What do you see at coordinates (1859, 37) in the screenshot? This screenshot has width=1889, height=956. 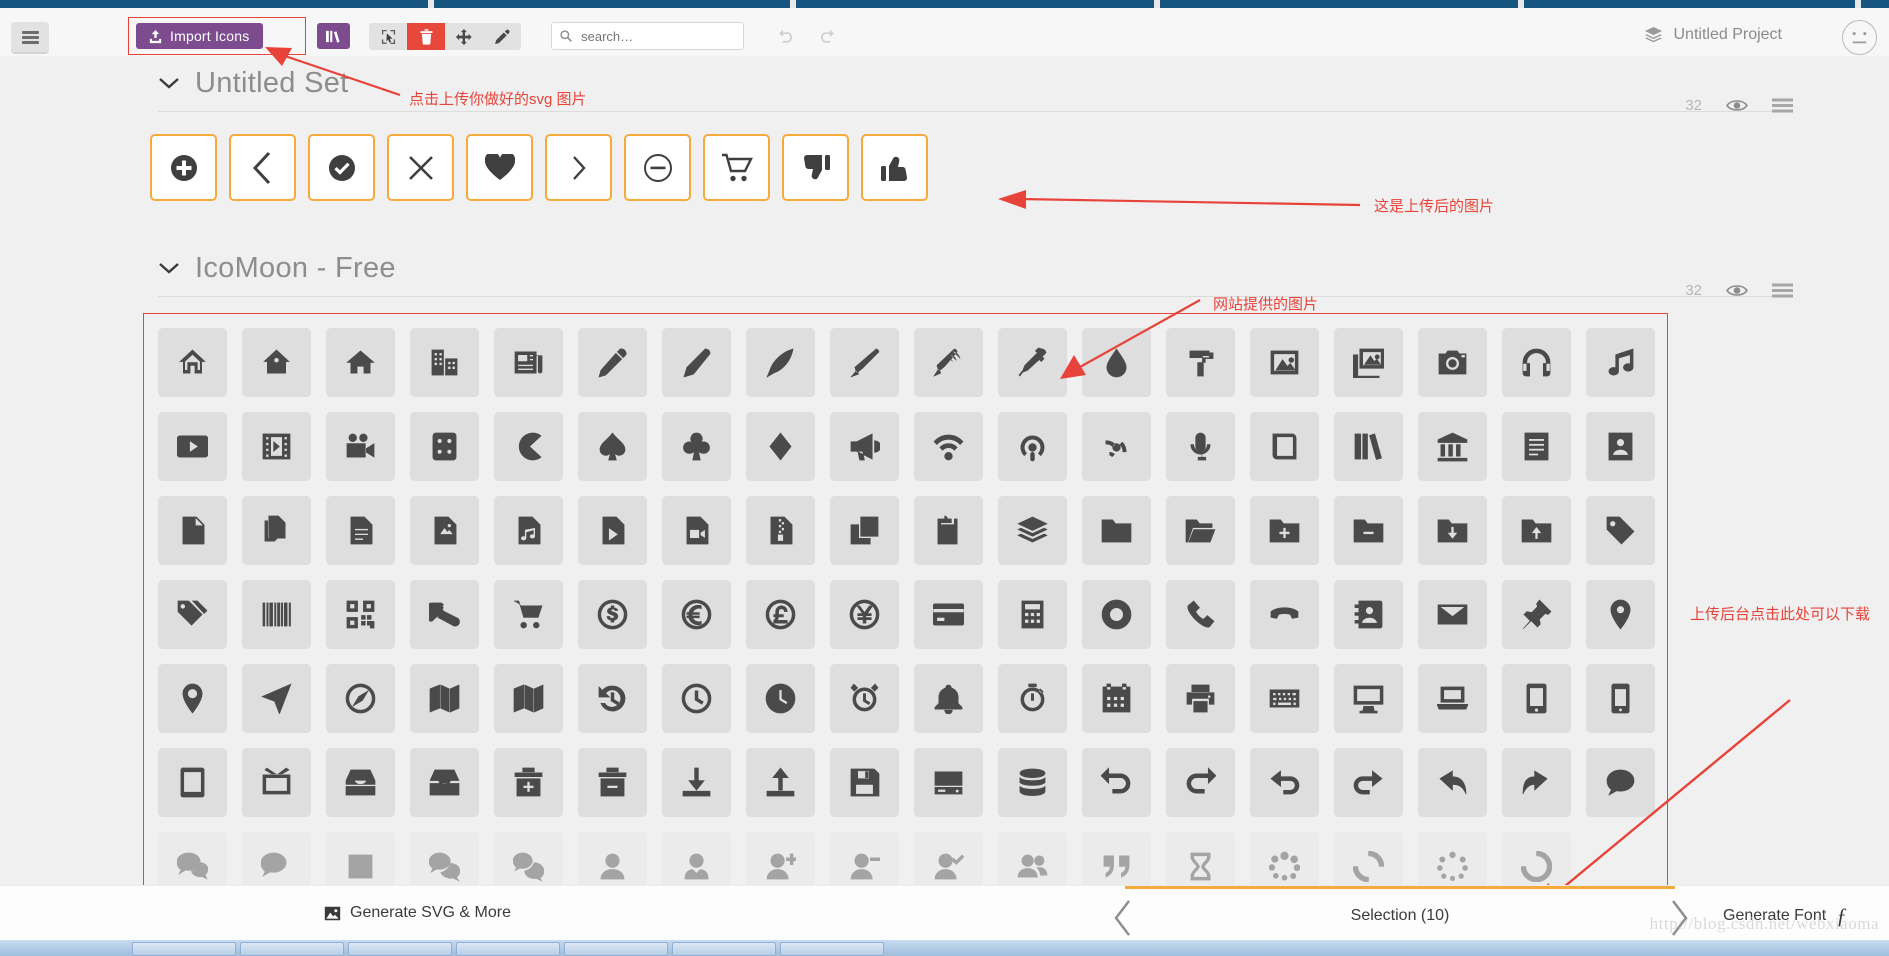 I see `avatar` at bounding box center [1859, 37].